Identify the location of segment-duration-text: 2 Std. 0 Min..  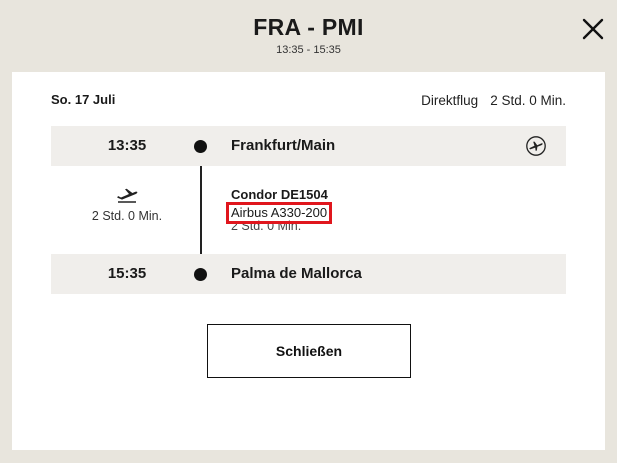
(127, 216).